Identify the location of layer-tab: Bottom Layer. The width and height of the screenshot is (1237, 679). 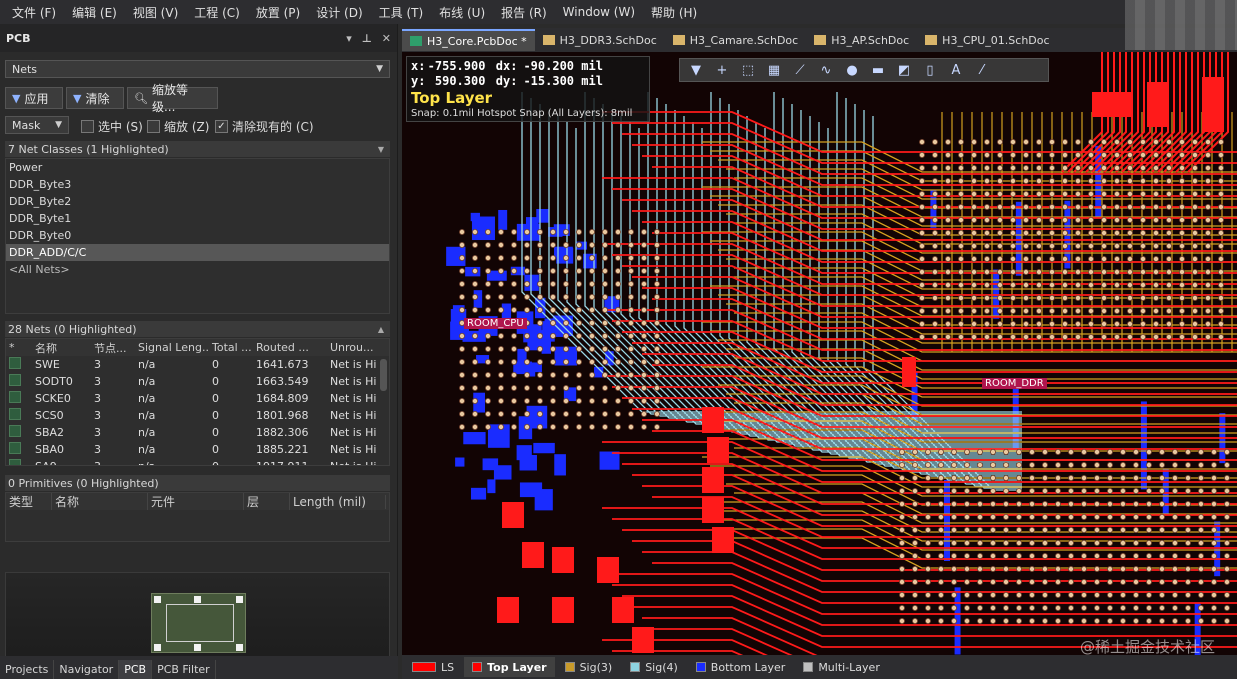
(741, 667).